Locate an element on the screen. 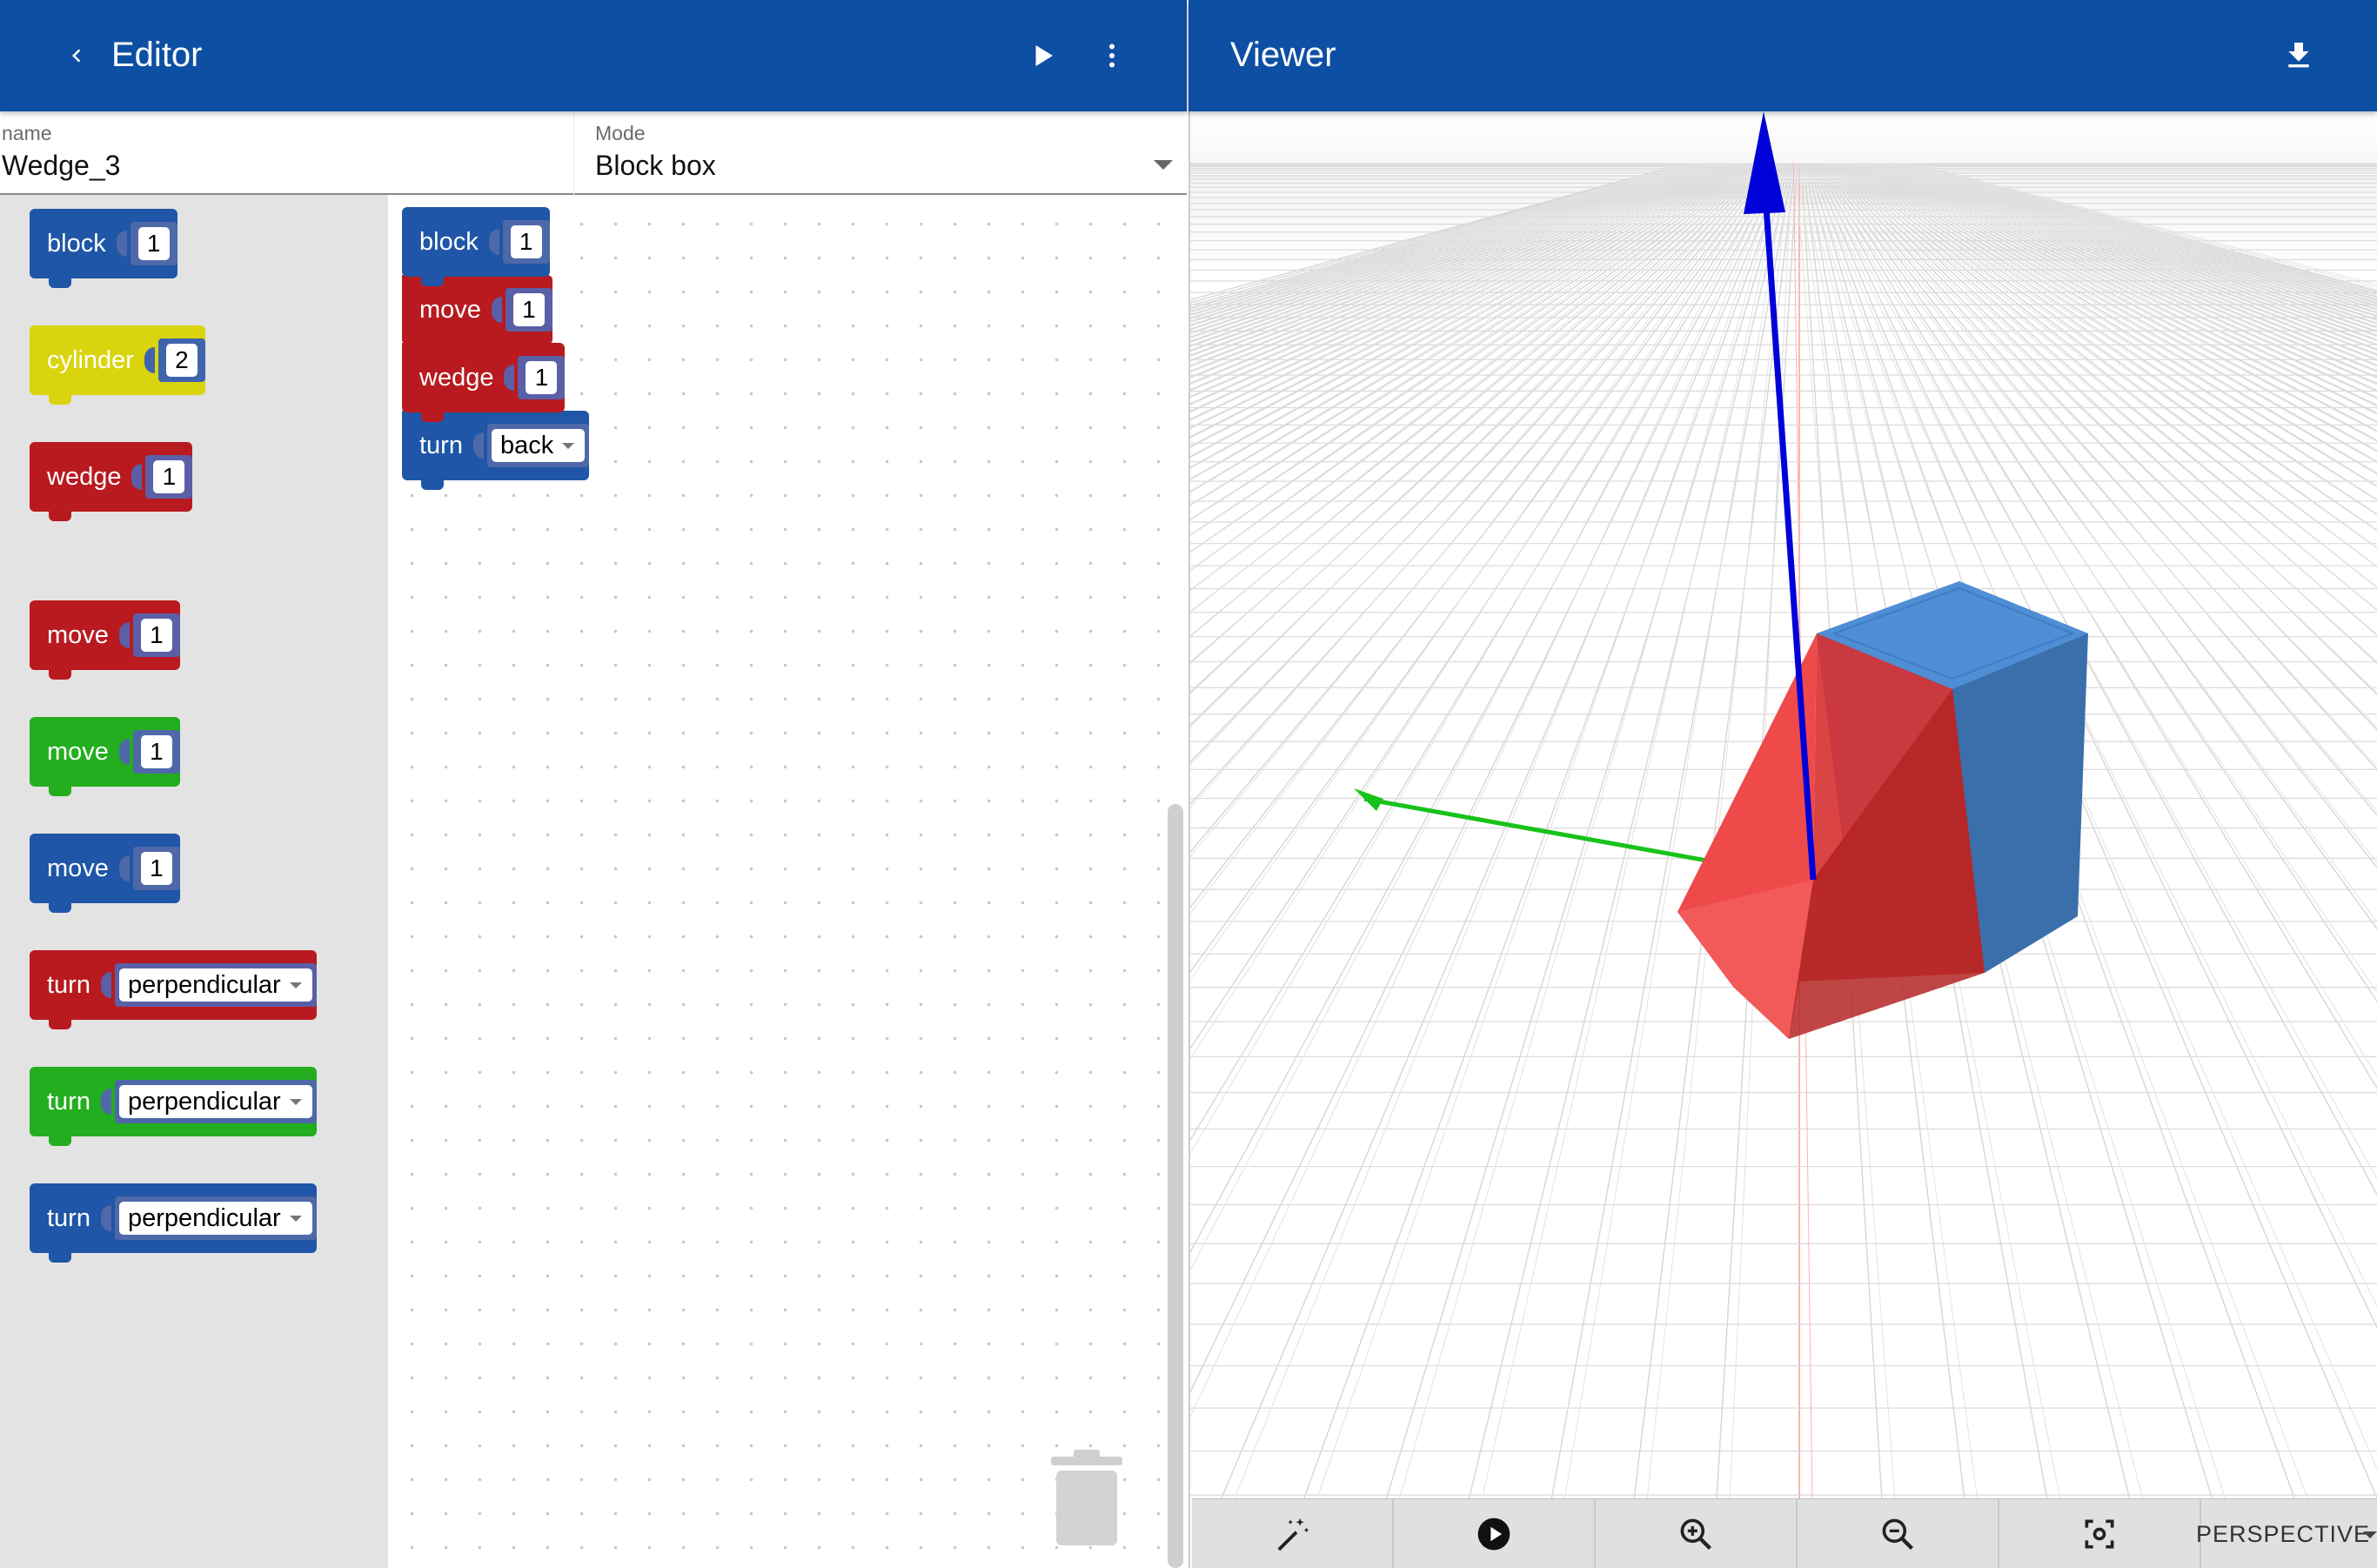  play-circle-icon is located at coordinates (1493, 1535).